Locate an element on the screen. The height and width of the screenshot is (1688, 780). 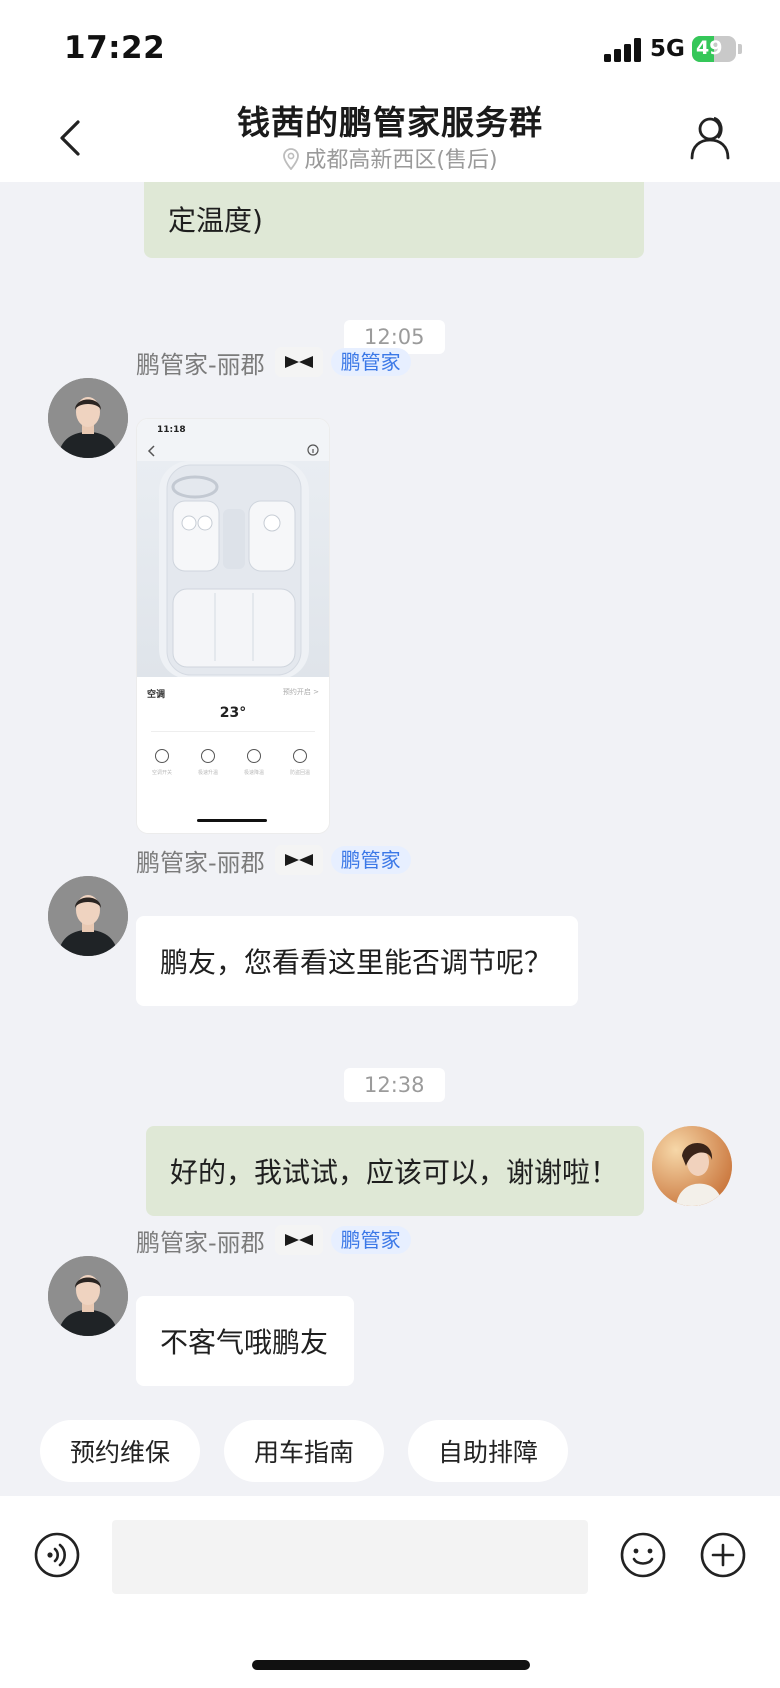
home-indicator is located at coordinates (391, 1665).